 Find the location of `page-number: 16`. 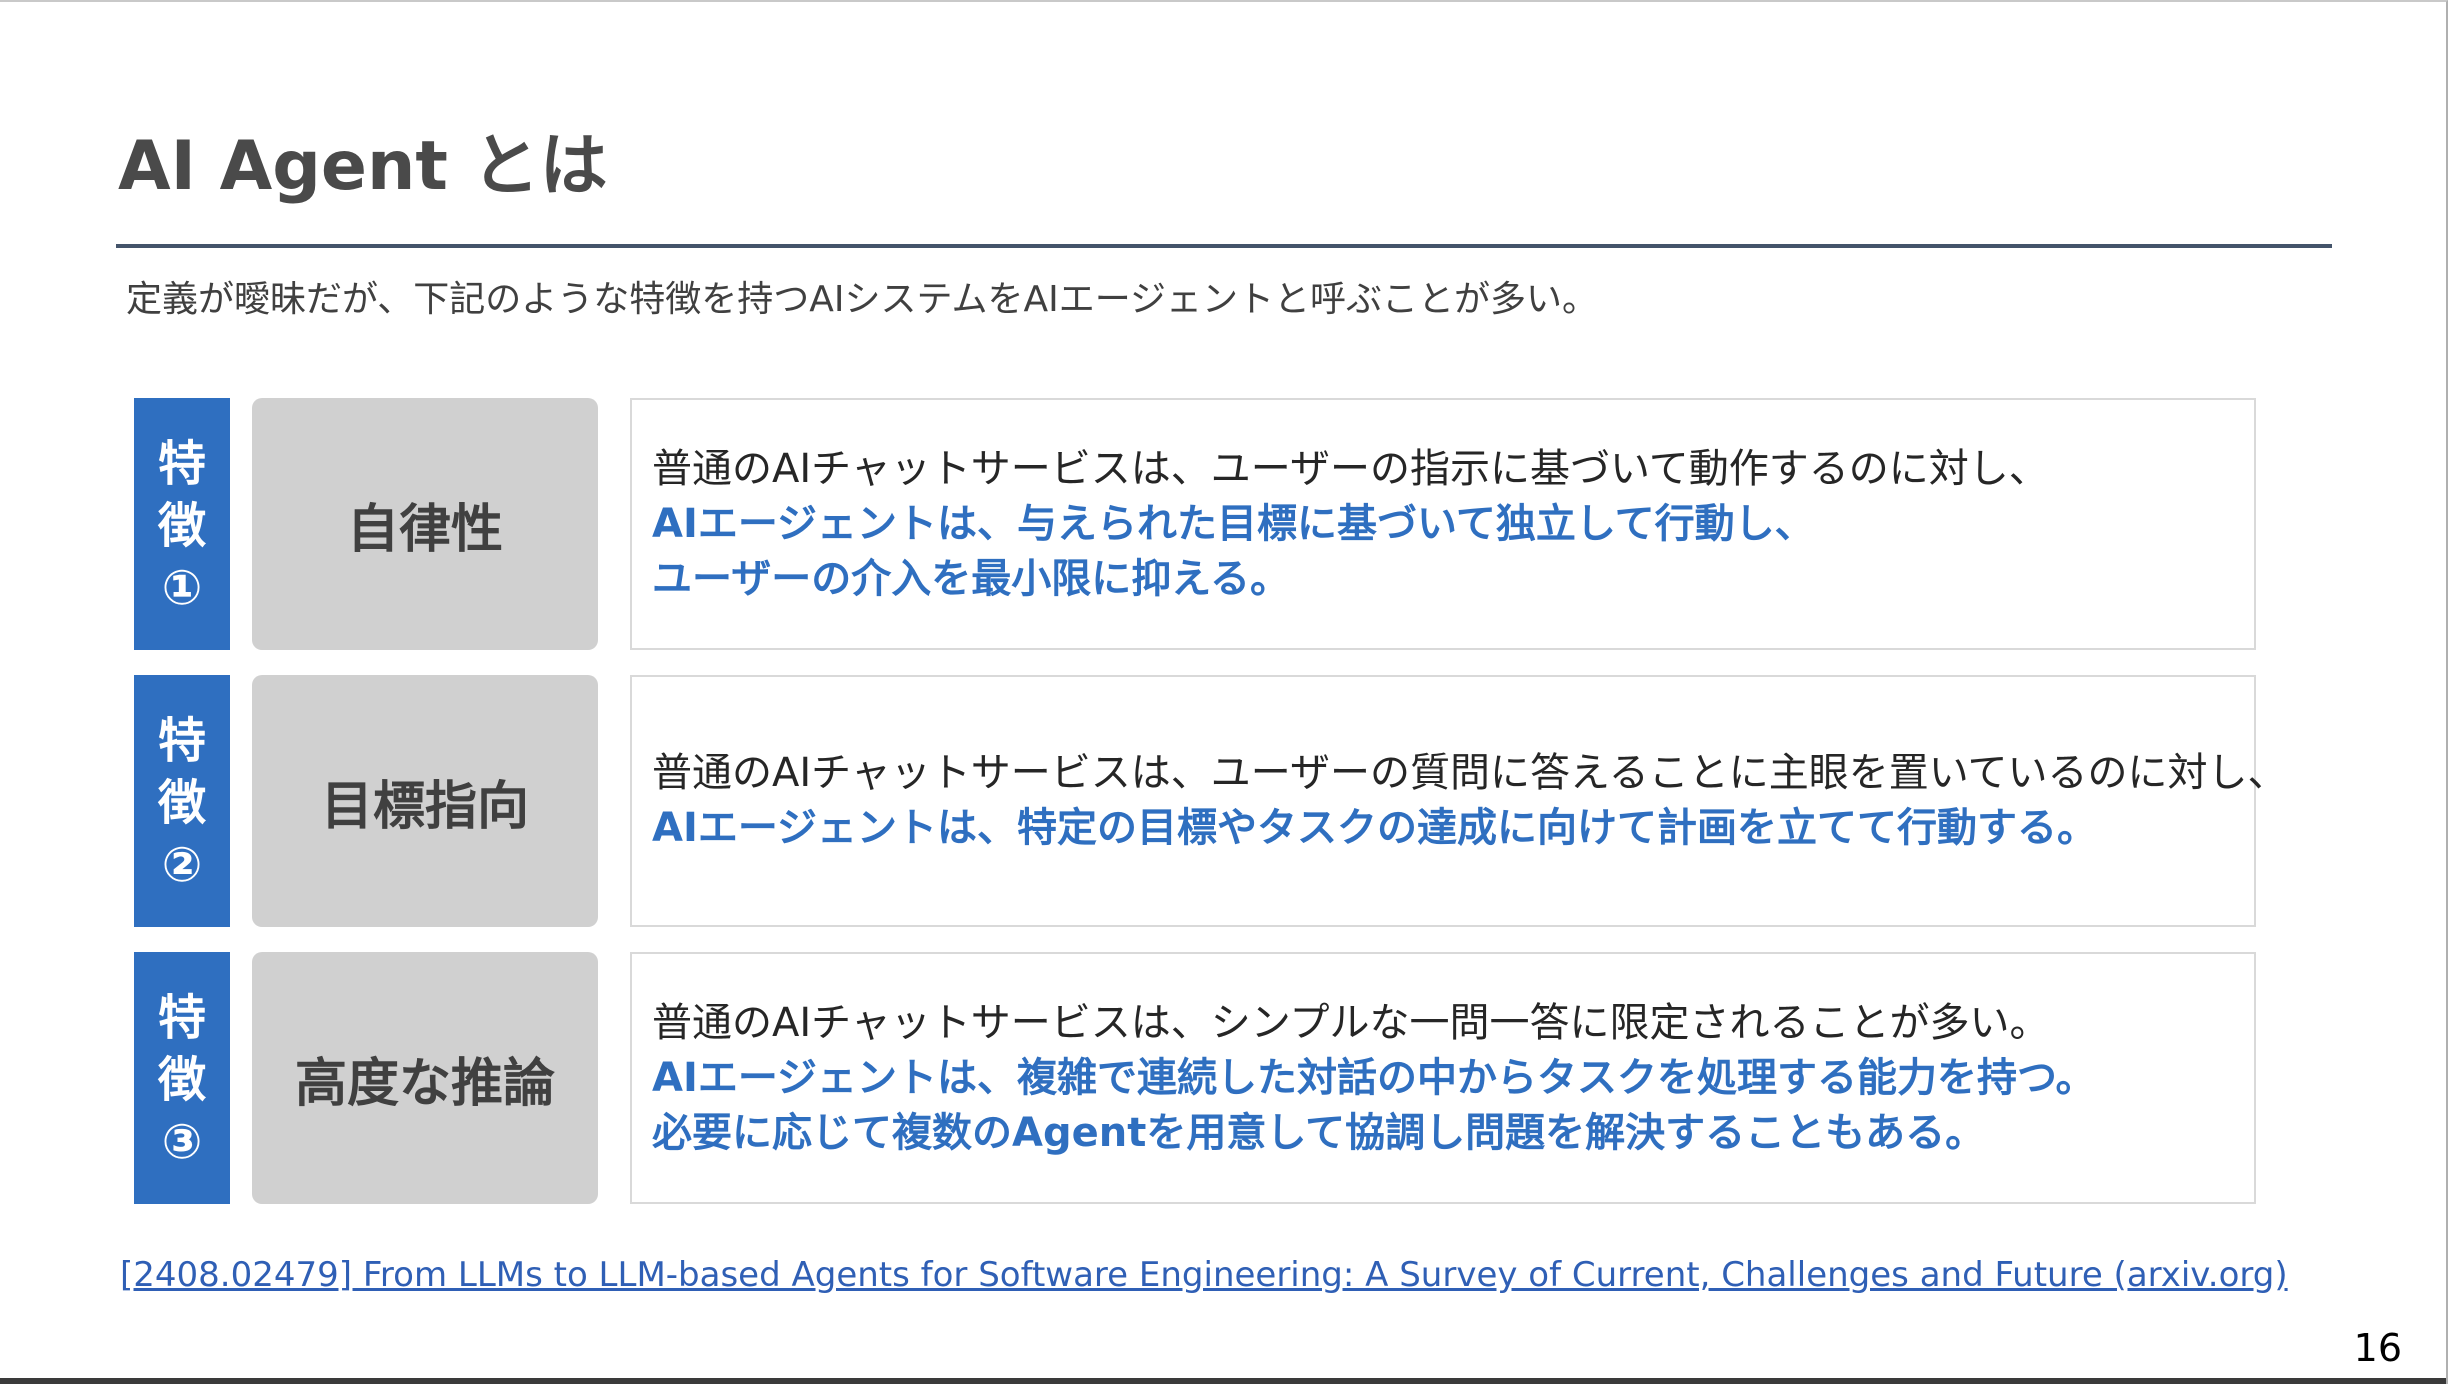

page-number: 16 is located at coordinates (2377, 1348).